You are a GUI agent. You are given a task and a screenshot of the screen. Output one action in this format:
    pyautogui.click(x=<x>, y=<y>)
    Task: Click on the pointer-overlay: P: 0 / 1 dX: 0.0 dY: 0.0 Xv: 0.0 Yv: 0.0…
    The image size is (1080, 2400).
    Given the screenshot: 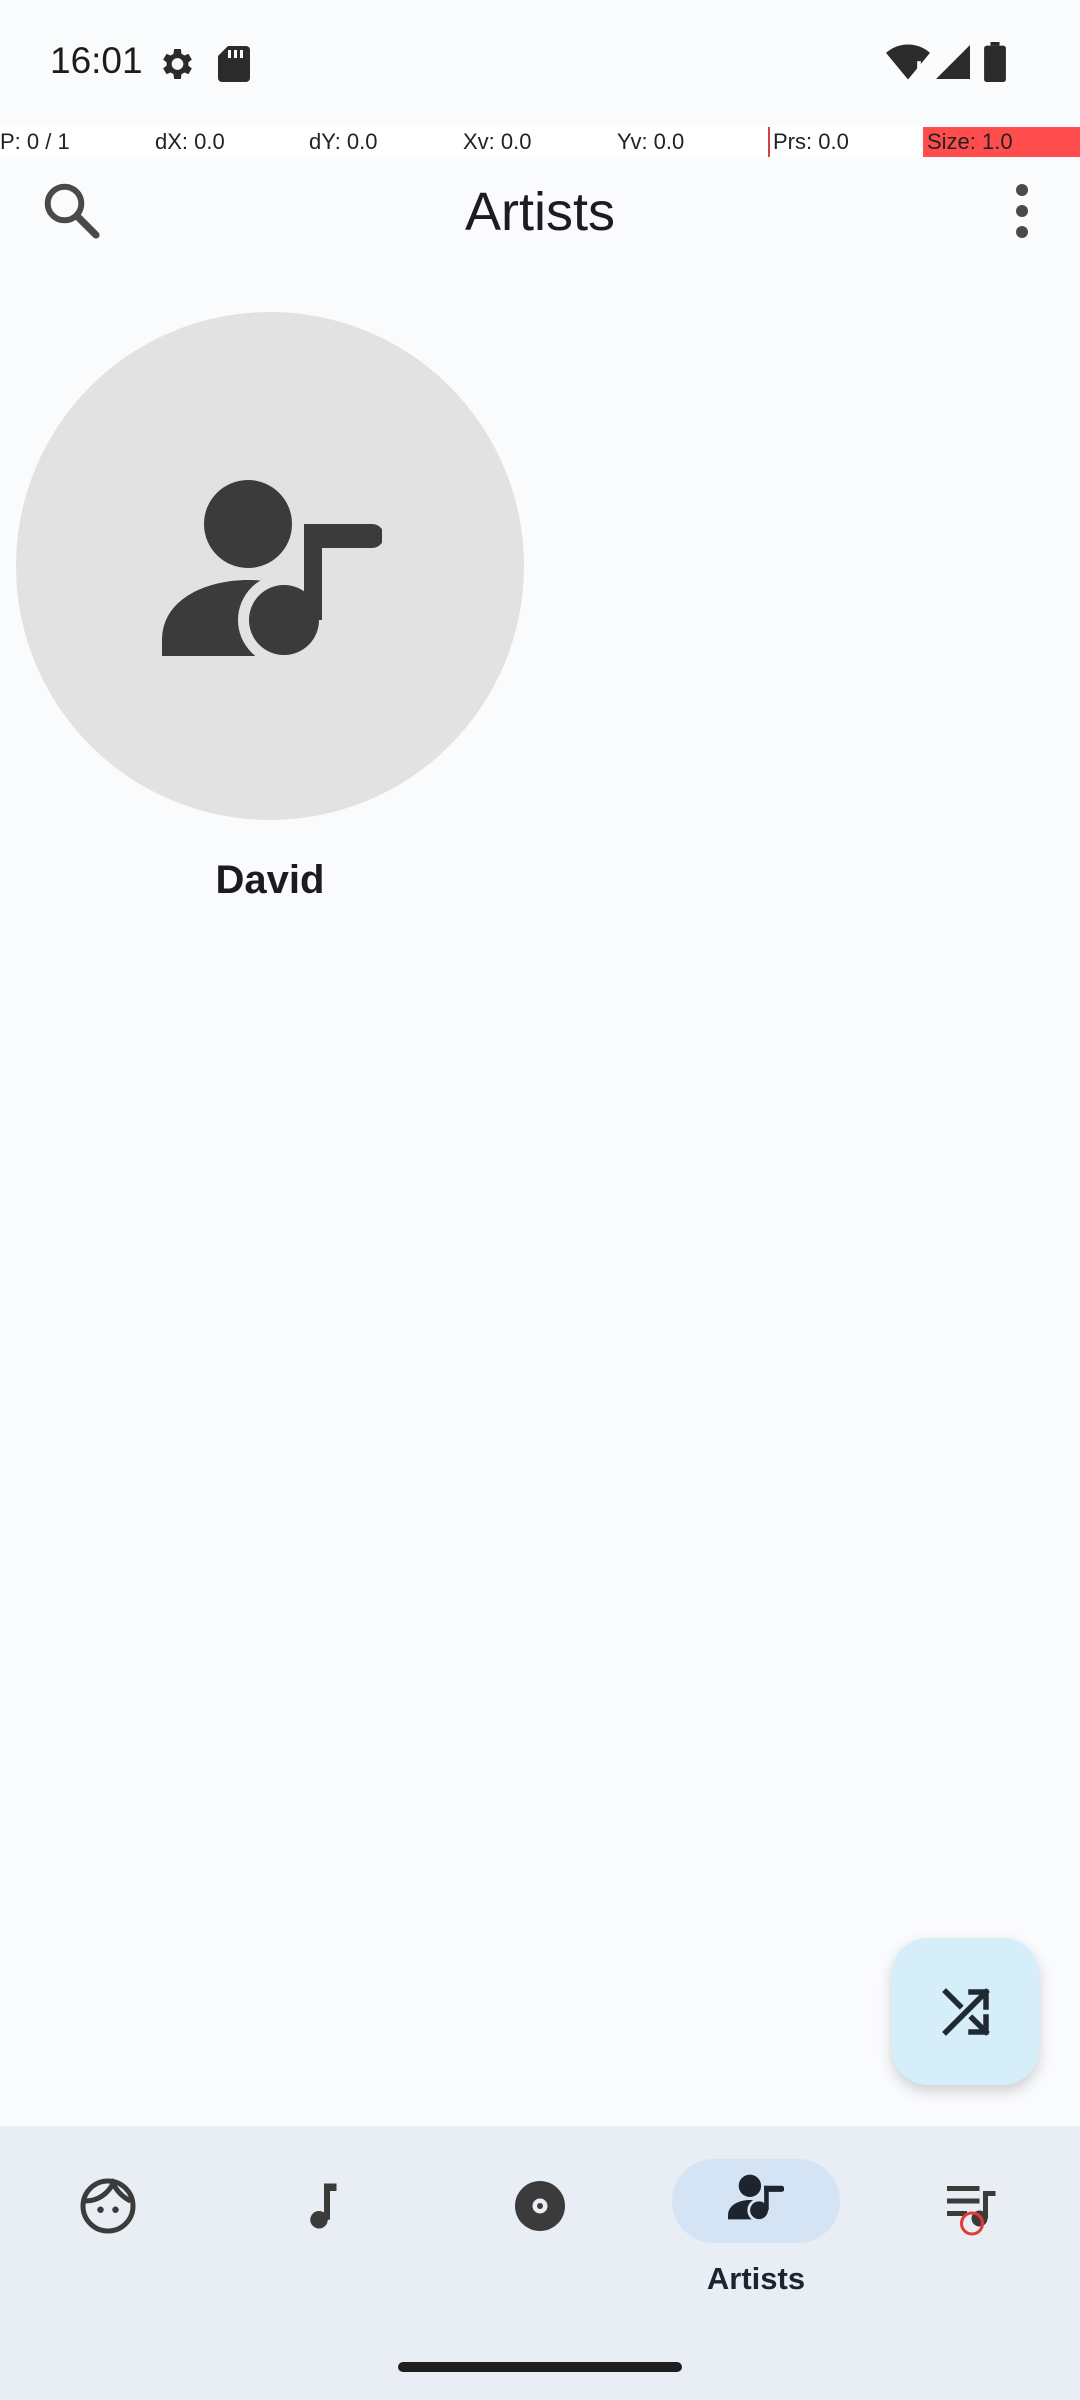 What is the action you would take?
    pyautogui.click(x=540, y=142)
    